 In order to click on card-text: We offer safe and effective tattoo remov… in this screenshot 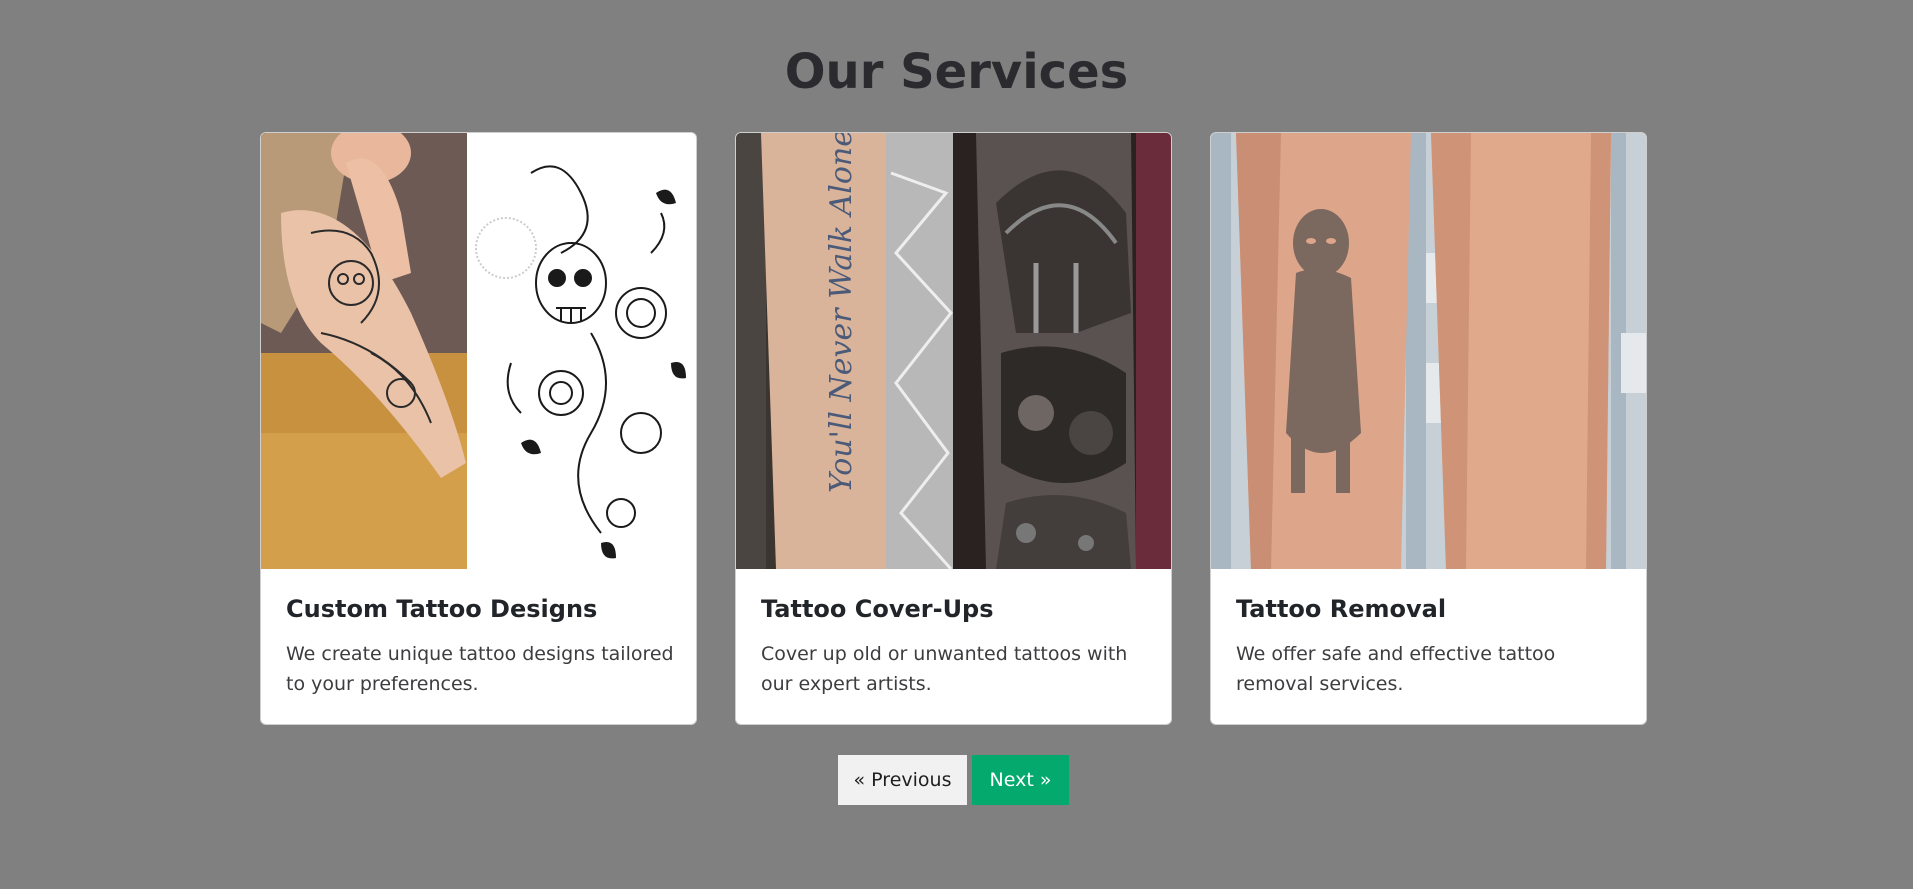, I will do `click(1396, 669)`.